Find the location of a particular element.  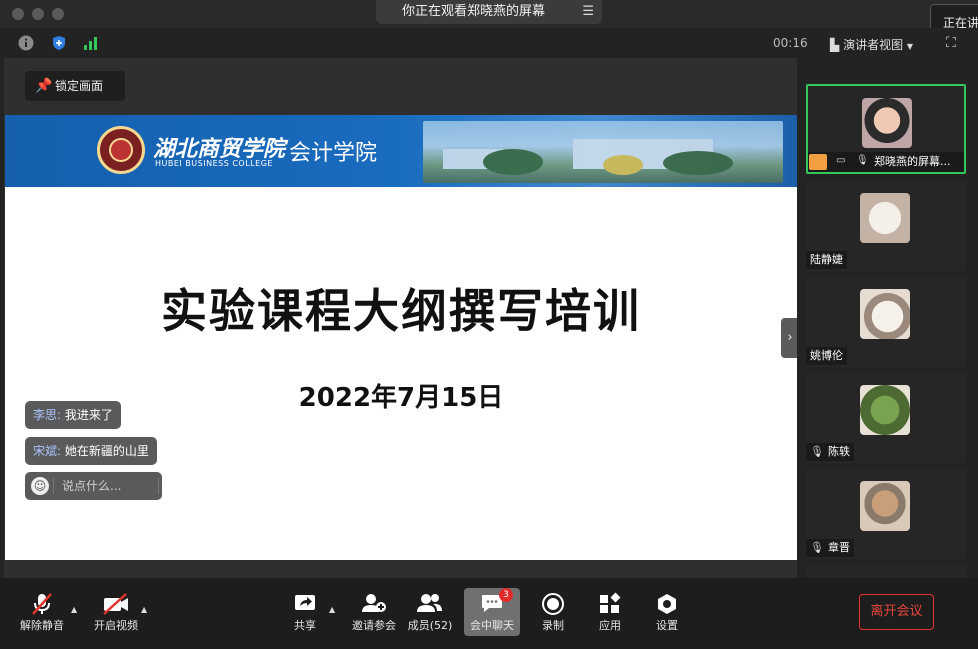

meeting-timer: 00:16 is located at coordinates (790, 43).